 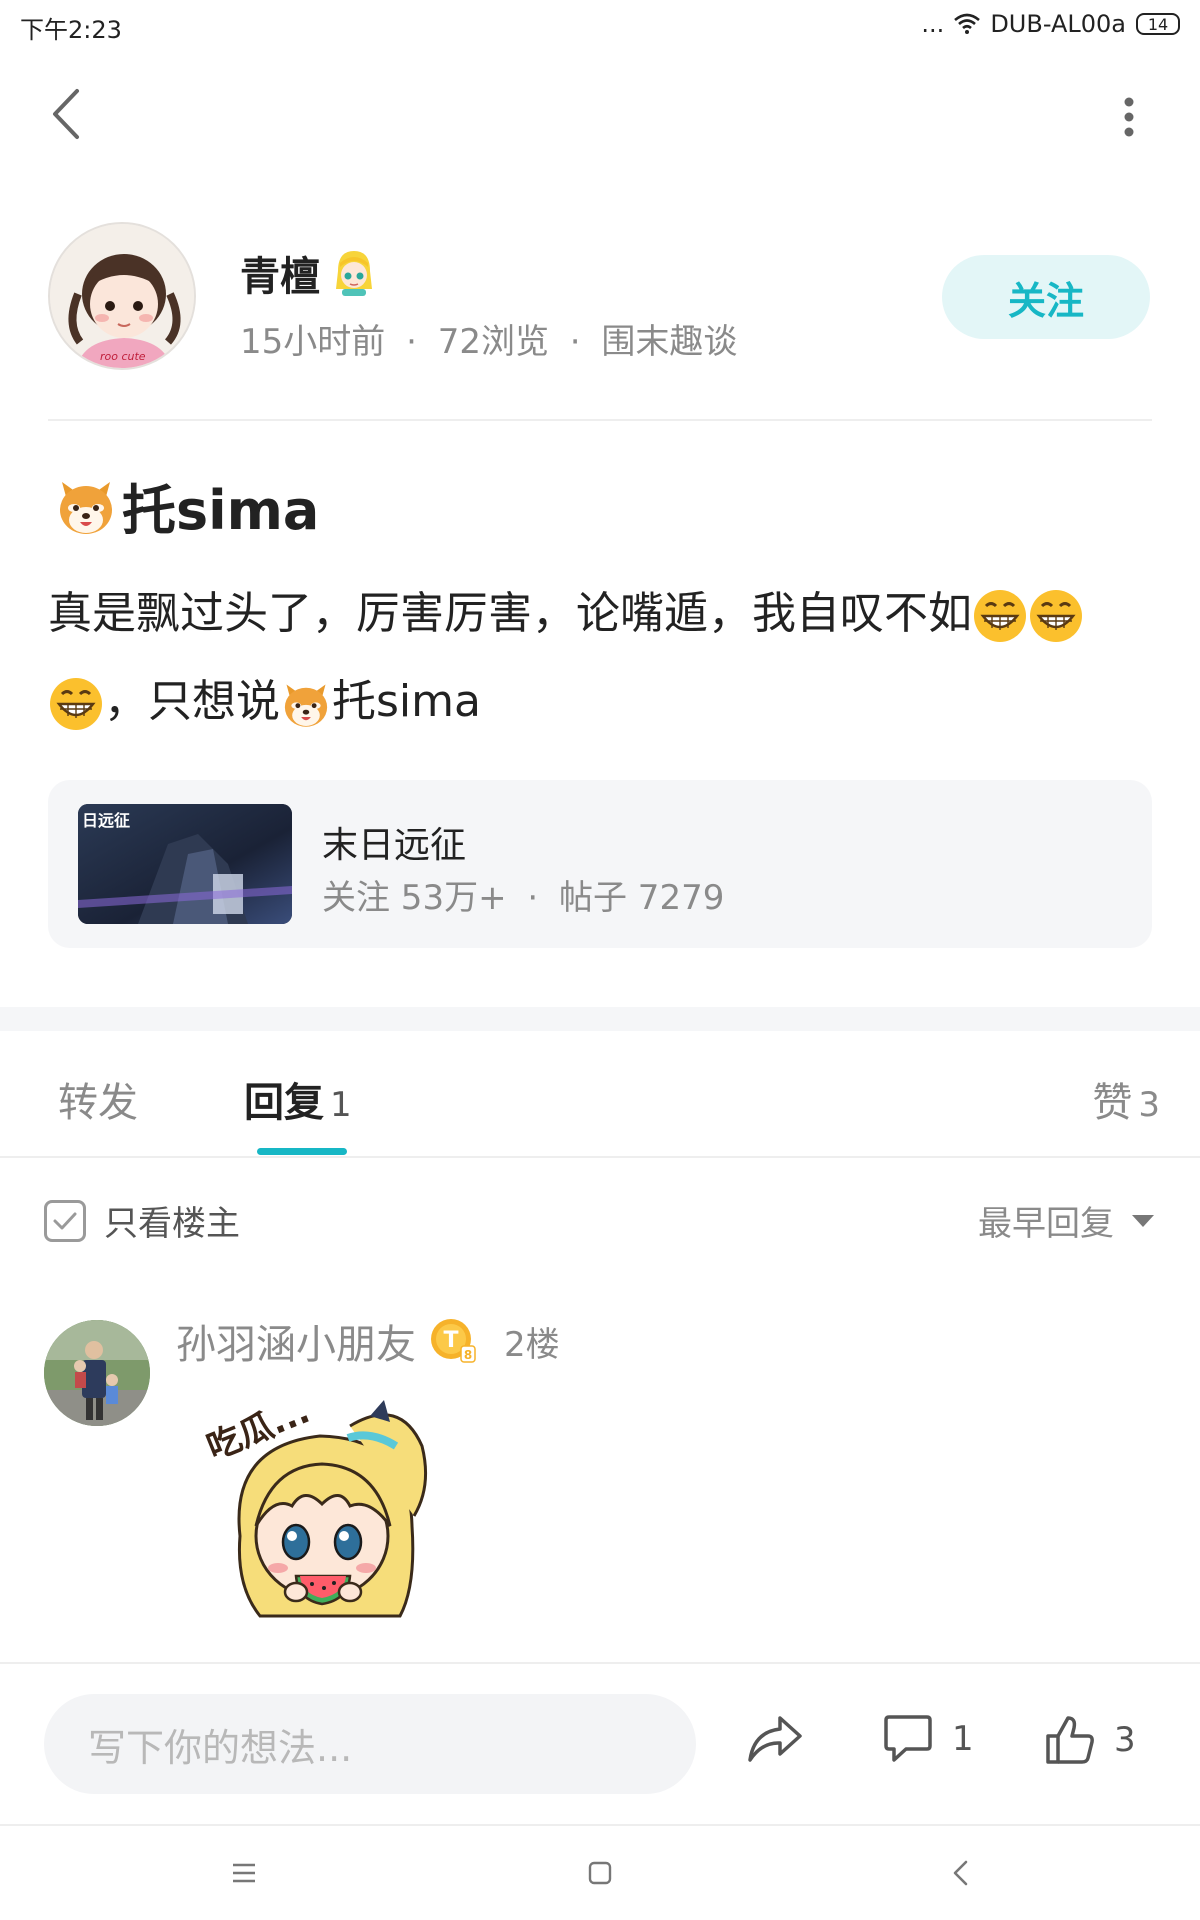 What do you see at coordinates (354, 273) in the screenshot?
I see `anime-girl-badge-icon` at bounding box center [354, 273].